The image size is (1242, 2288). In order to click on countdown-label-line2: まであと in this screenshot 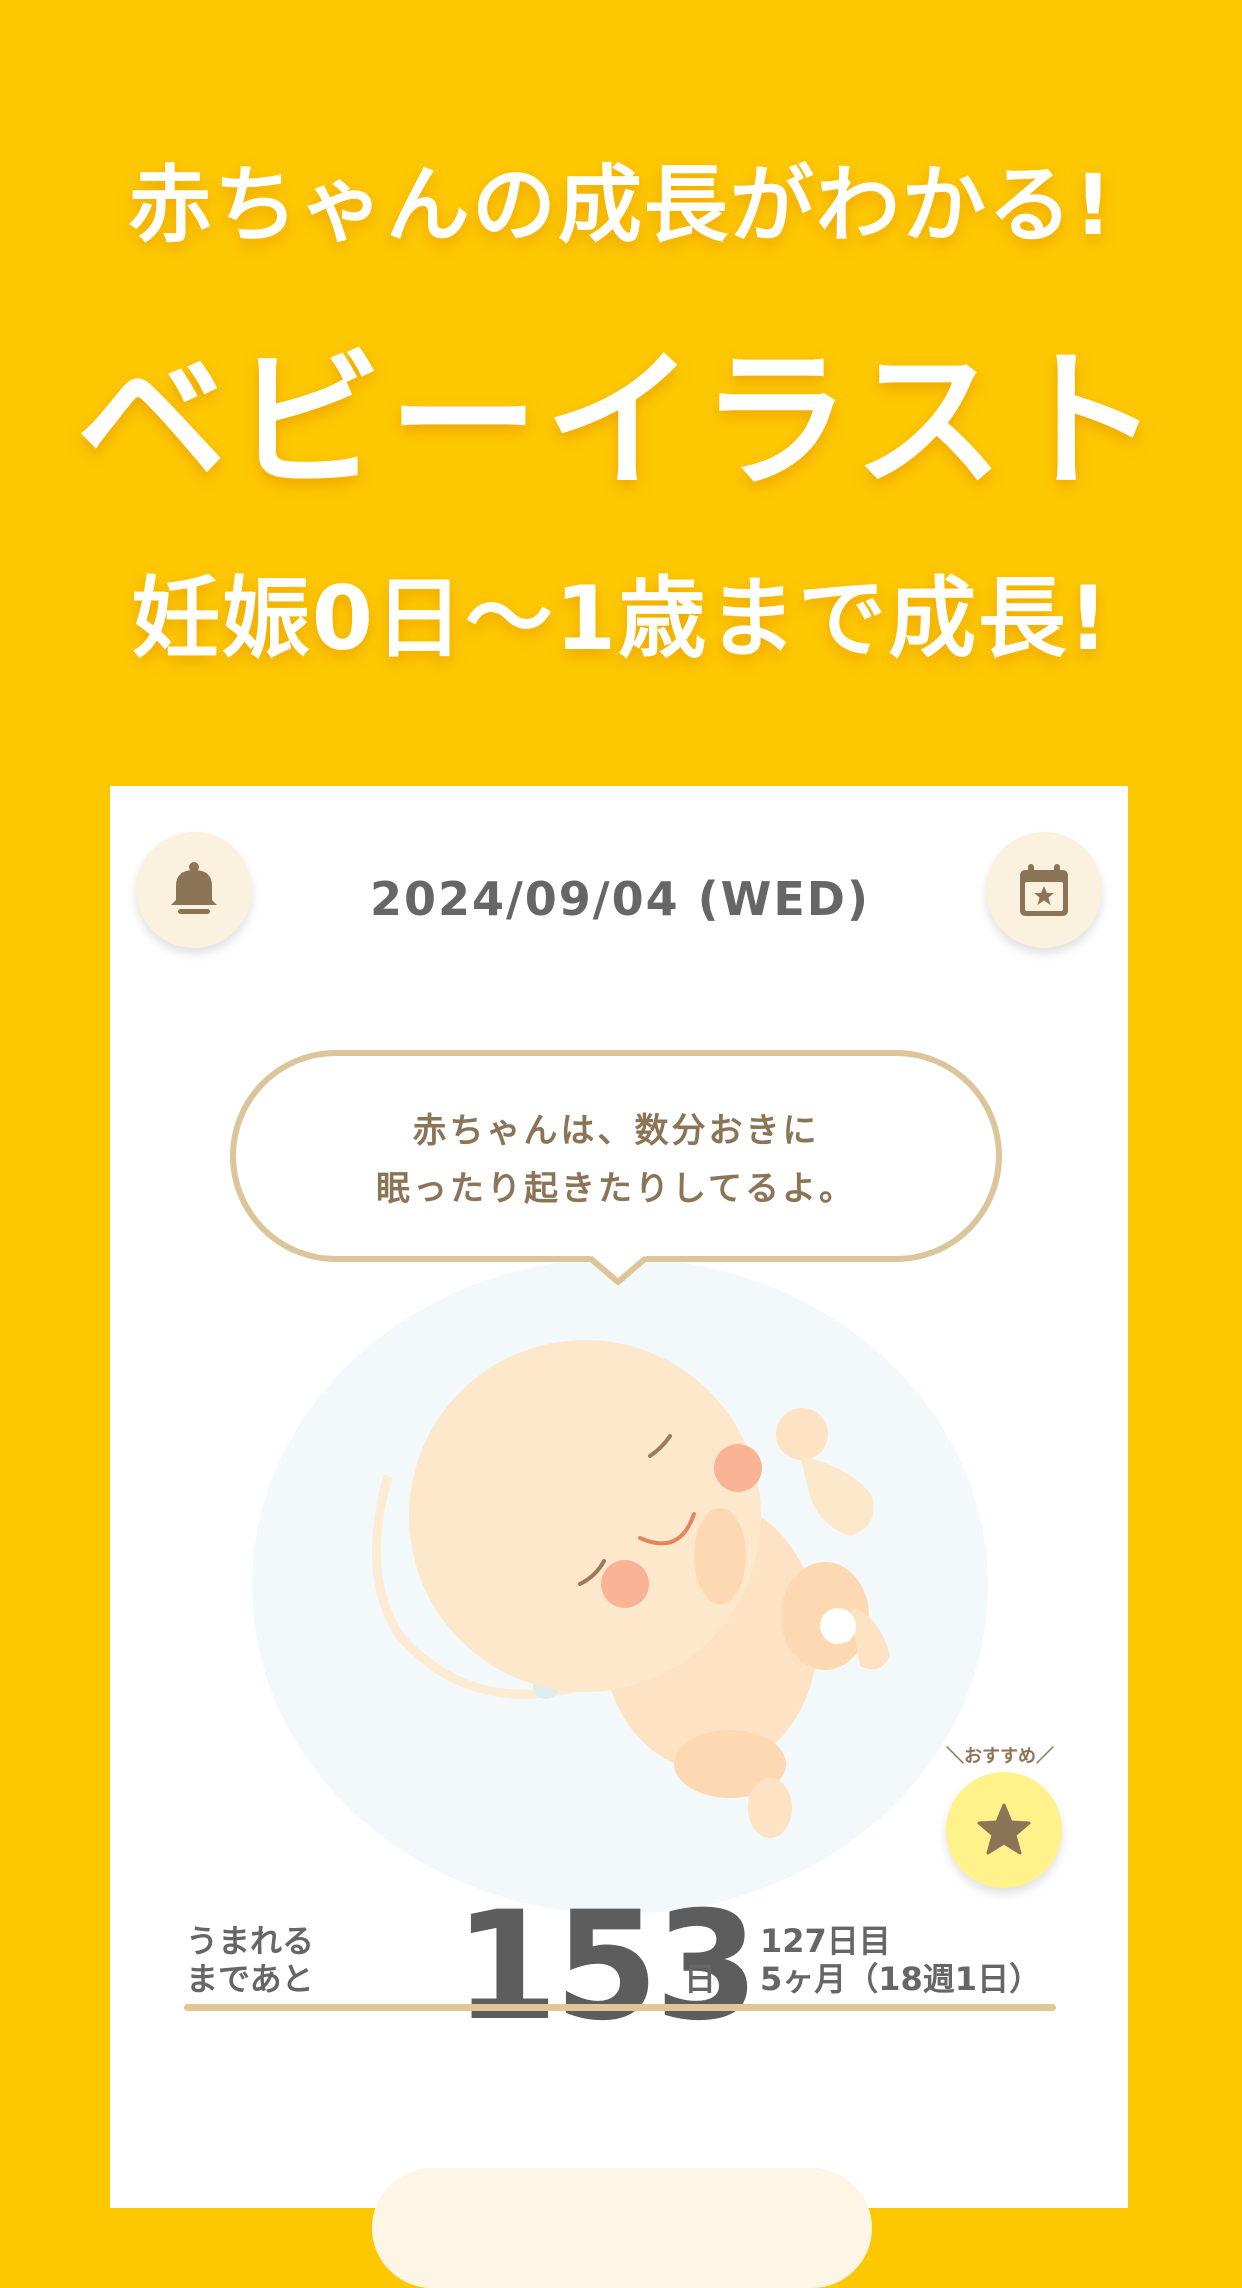, I will do `click(250, 1979)`.